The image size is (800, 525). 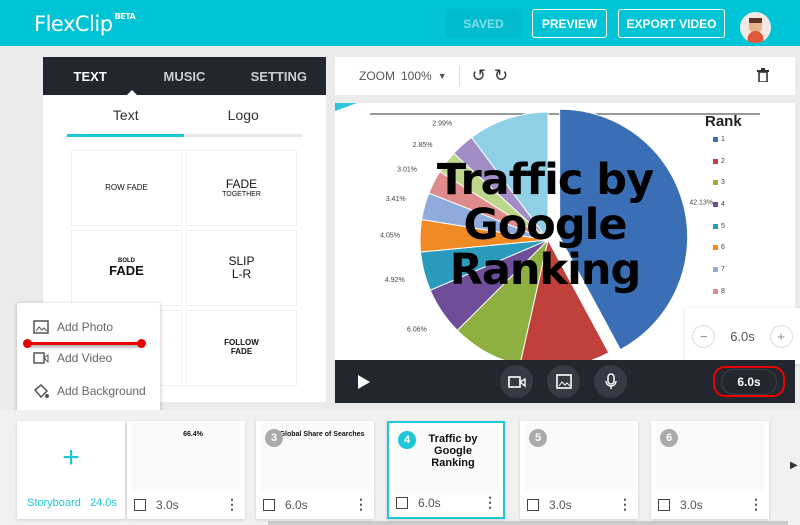 What do you see at coordinates (274, 438) in the screenshot?
I see `clip-number: 3` at bounding box center [274, 438].